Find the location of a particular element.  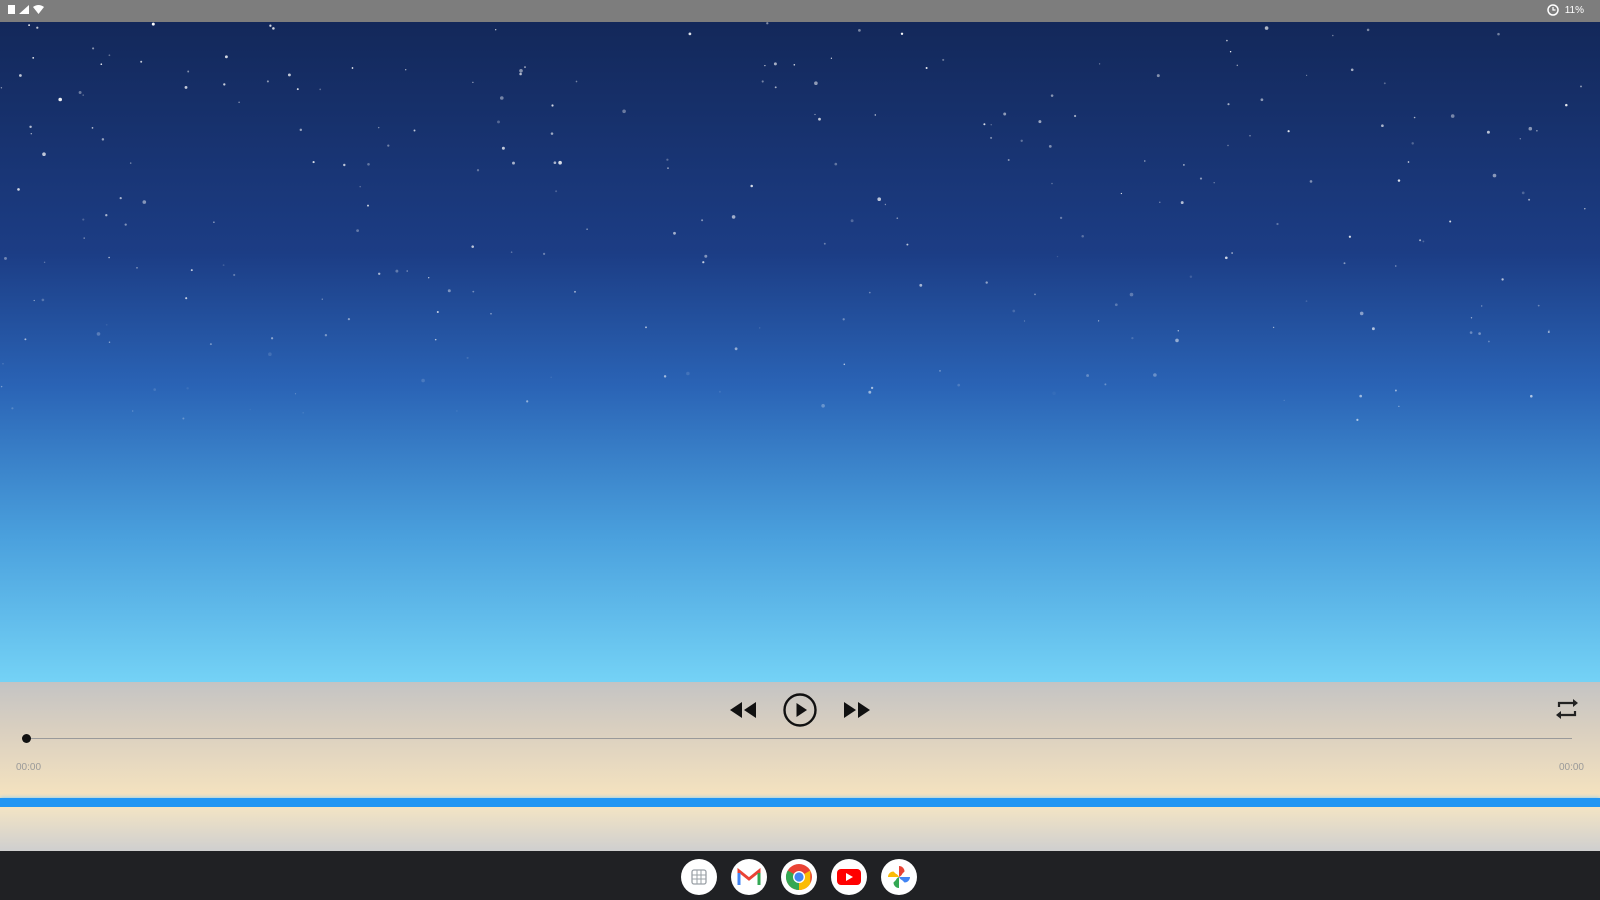

chrome-app is located at coordinates (799, 877).